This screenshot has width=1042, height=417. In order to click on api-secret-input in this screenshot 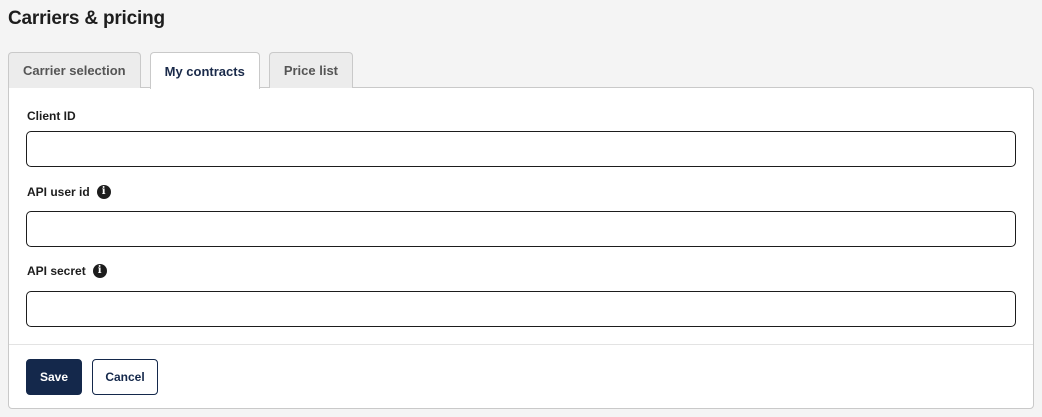, I will do `click(521, 309)`.